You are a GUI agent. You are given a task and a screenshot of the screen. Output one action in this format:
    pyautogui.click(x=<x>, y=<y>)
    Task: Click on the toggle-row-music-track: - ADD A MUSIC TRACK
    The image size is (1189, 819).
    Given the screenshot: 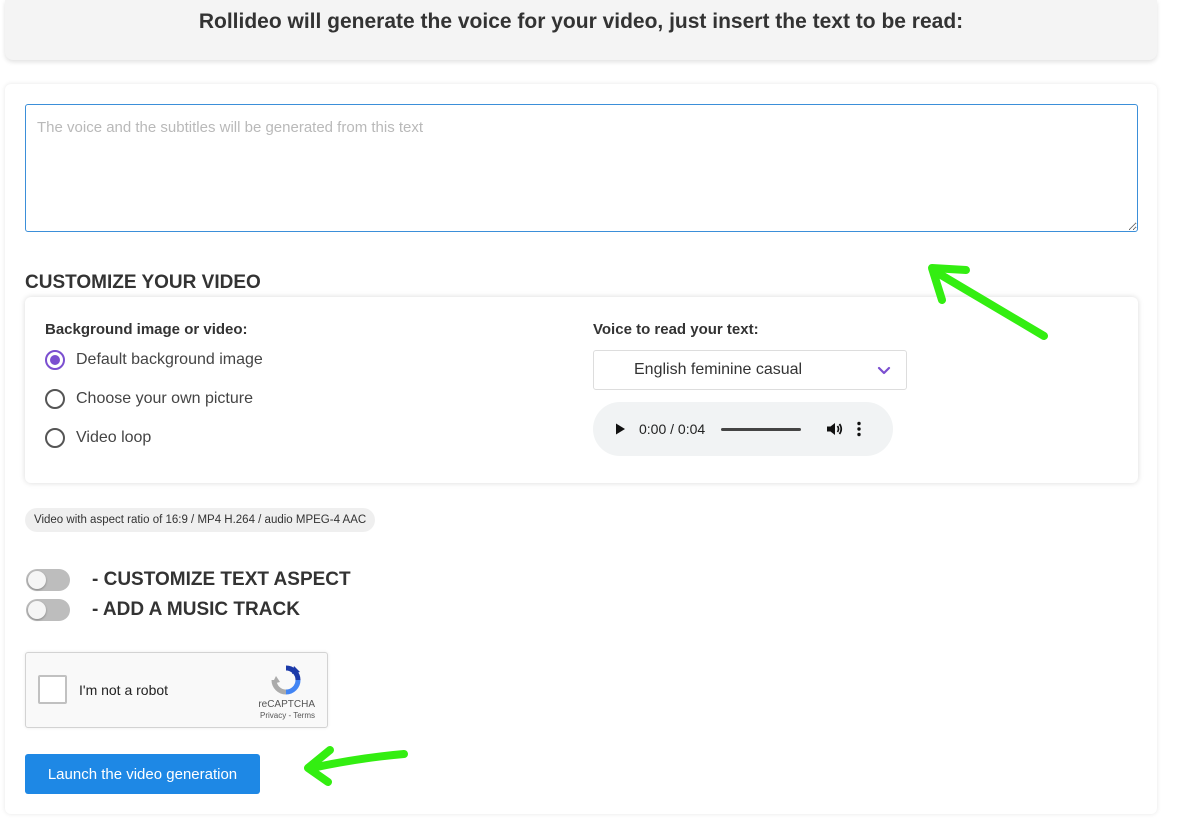 What is the action you would take?
    pyautogui.click(x=163, y=610)
    